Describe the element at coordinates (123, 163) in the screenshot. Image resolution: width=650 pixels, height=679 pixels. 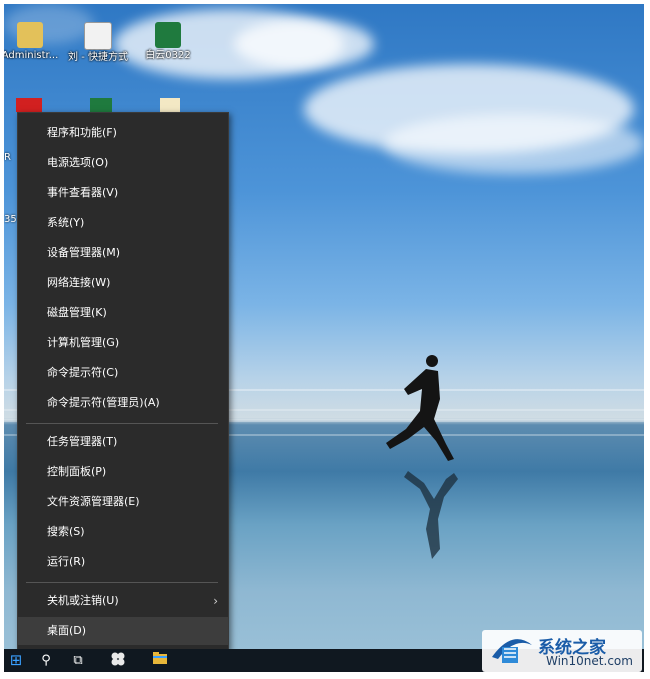
I see `menu-item-power-options: 电源选项(O)` at that location.